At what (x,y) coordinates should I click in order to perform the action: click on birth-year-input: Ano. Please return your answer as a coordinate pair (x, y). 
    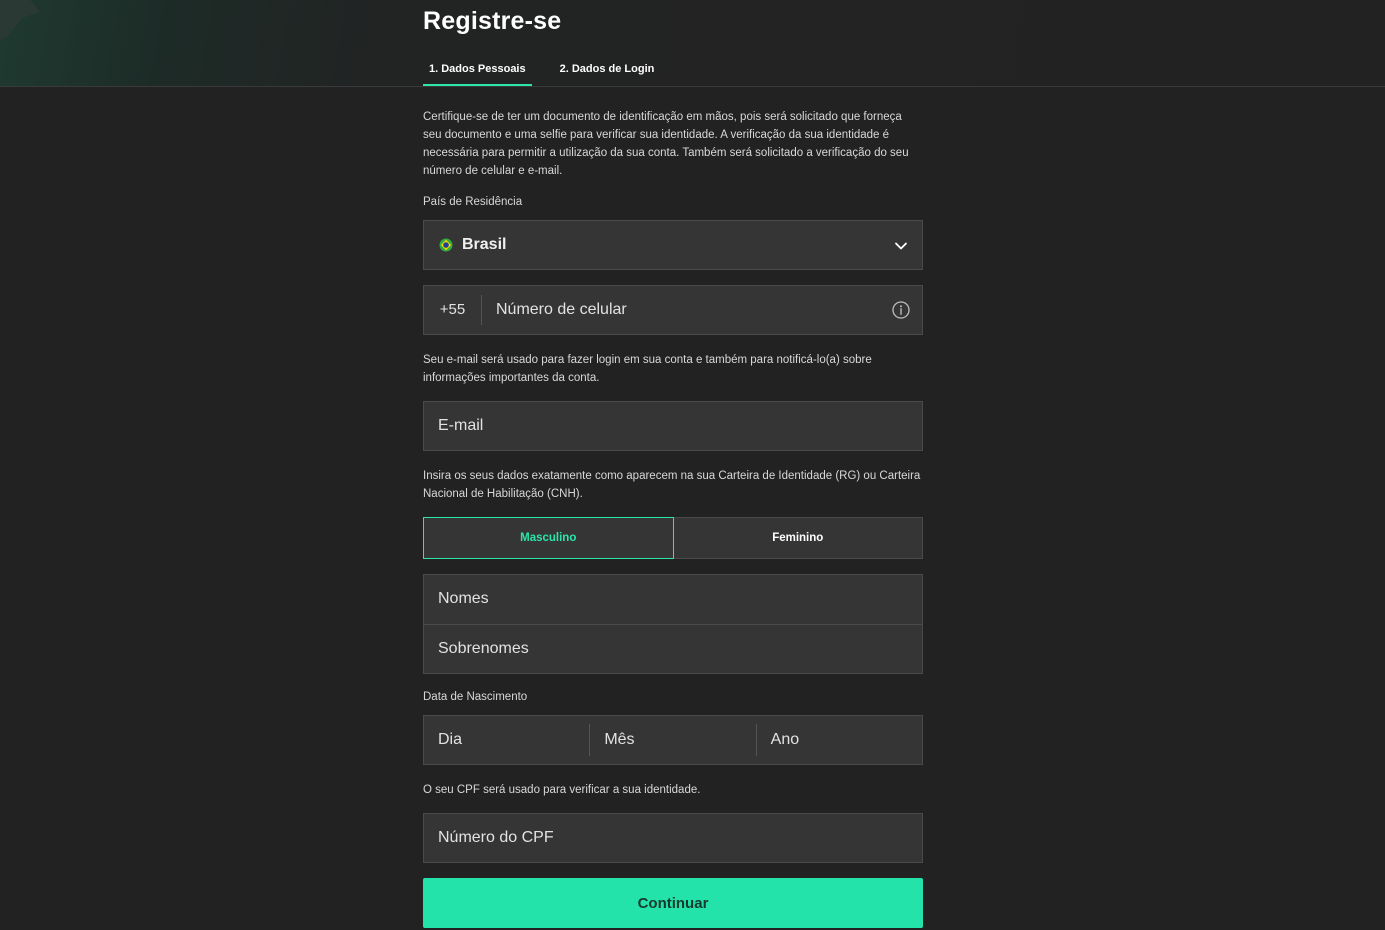
    Looking at the image, I should click on (785, 740).